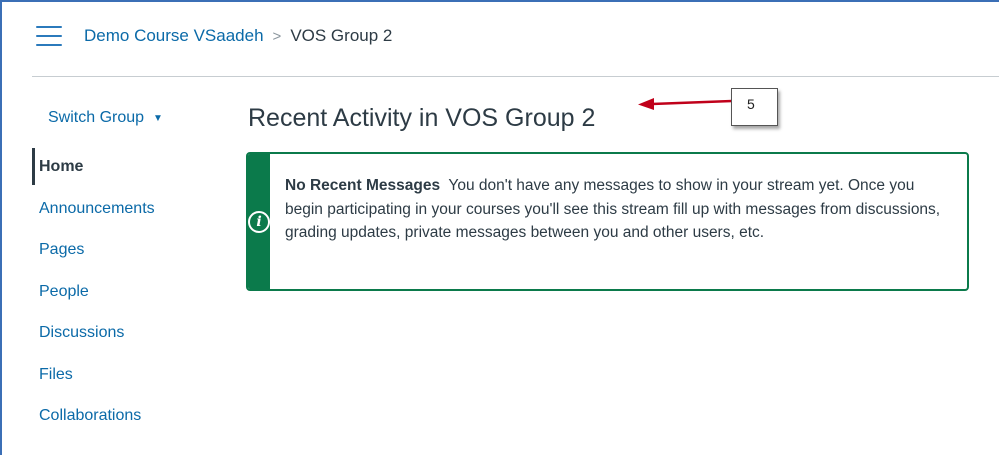  I want to click on header-divider, so click(515, 76).